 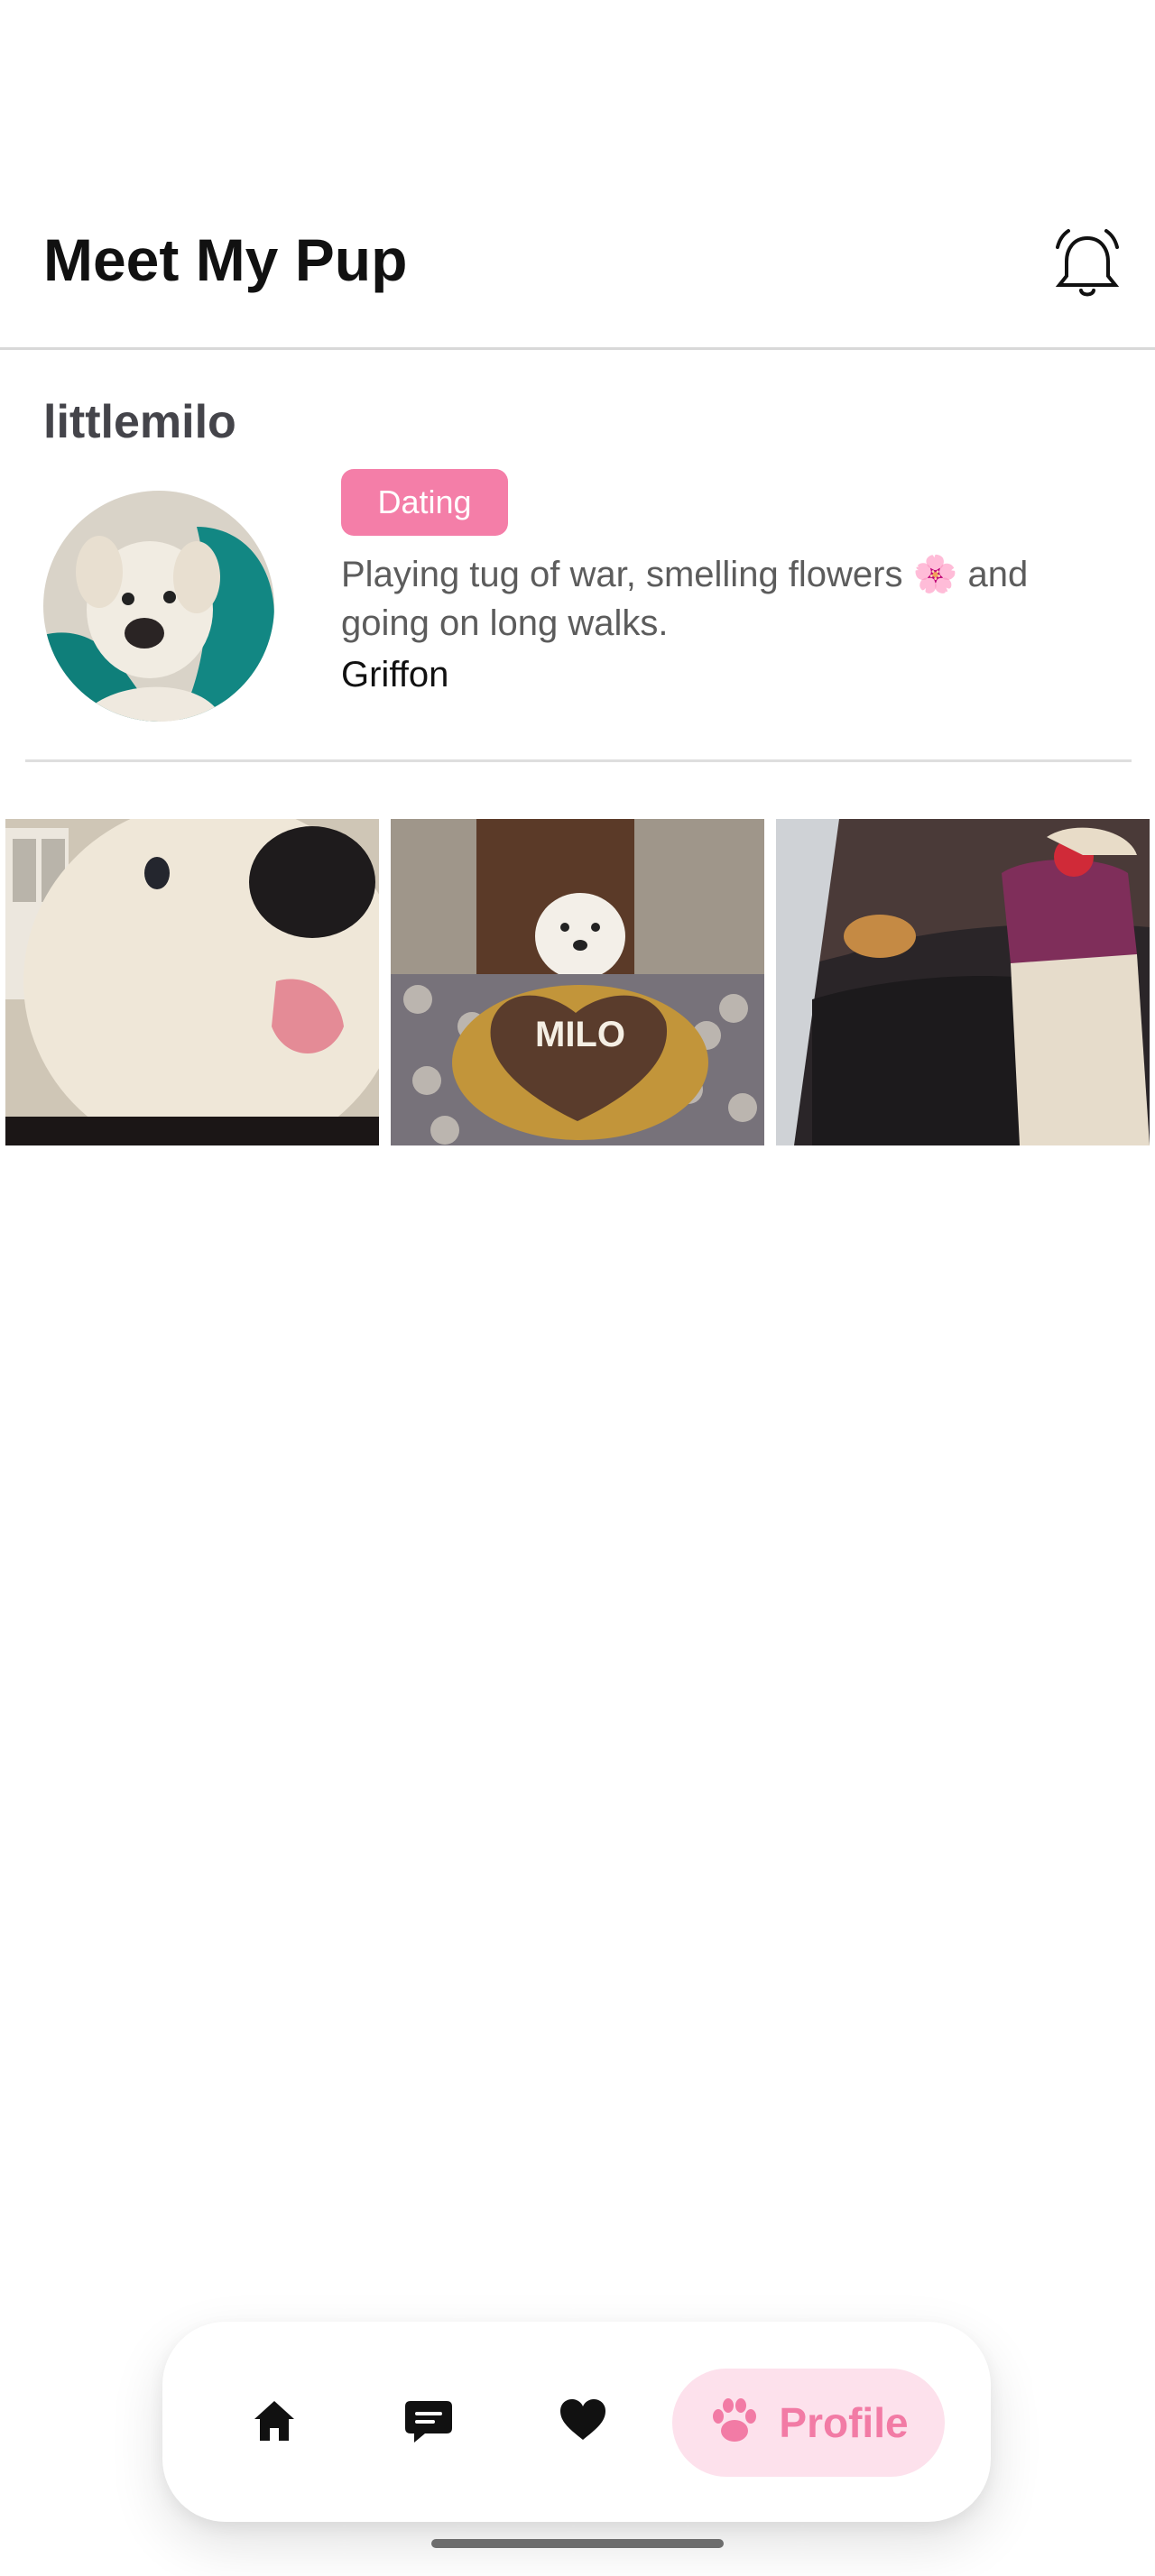 What do you see at coordinates (192, 982) in the screenshot?
I see `dog-closeup-photo` at bounding box center [192, 982].